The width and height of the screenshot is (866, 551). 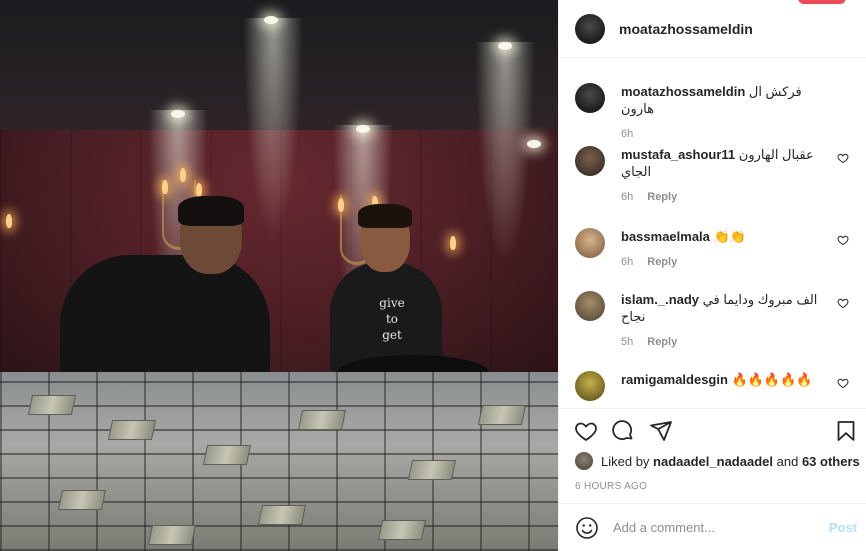 I want to click on person-left-hair, so click(x=211, y=211).